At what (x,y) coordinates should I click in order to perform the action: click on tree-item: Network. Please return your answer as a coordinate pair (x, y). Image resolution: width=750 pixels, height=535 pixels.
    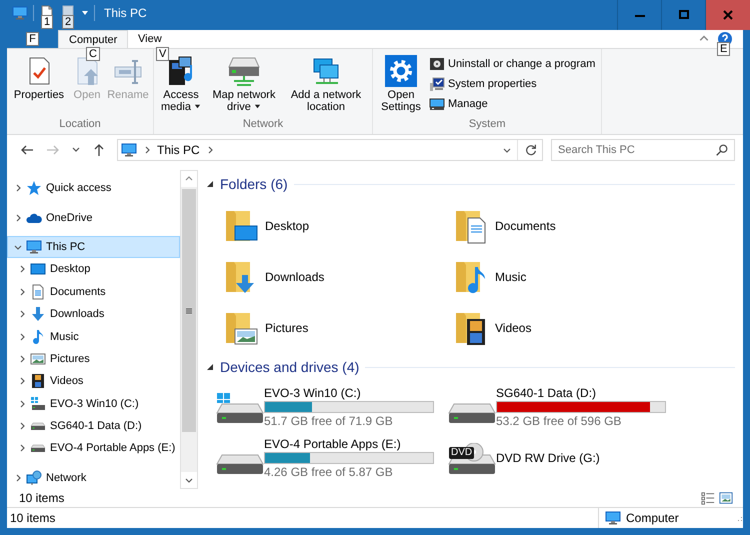
    Looking at the image, I should click on (93, 478).